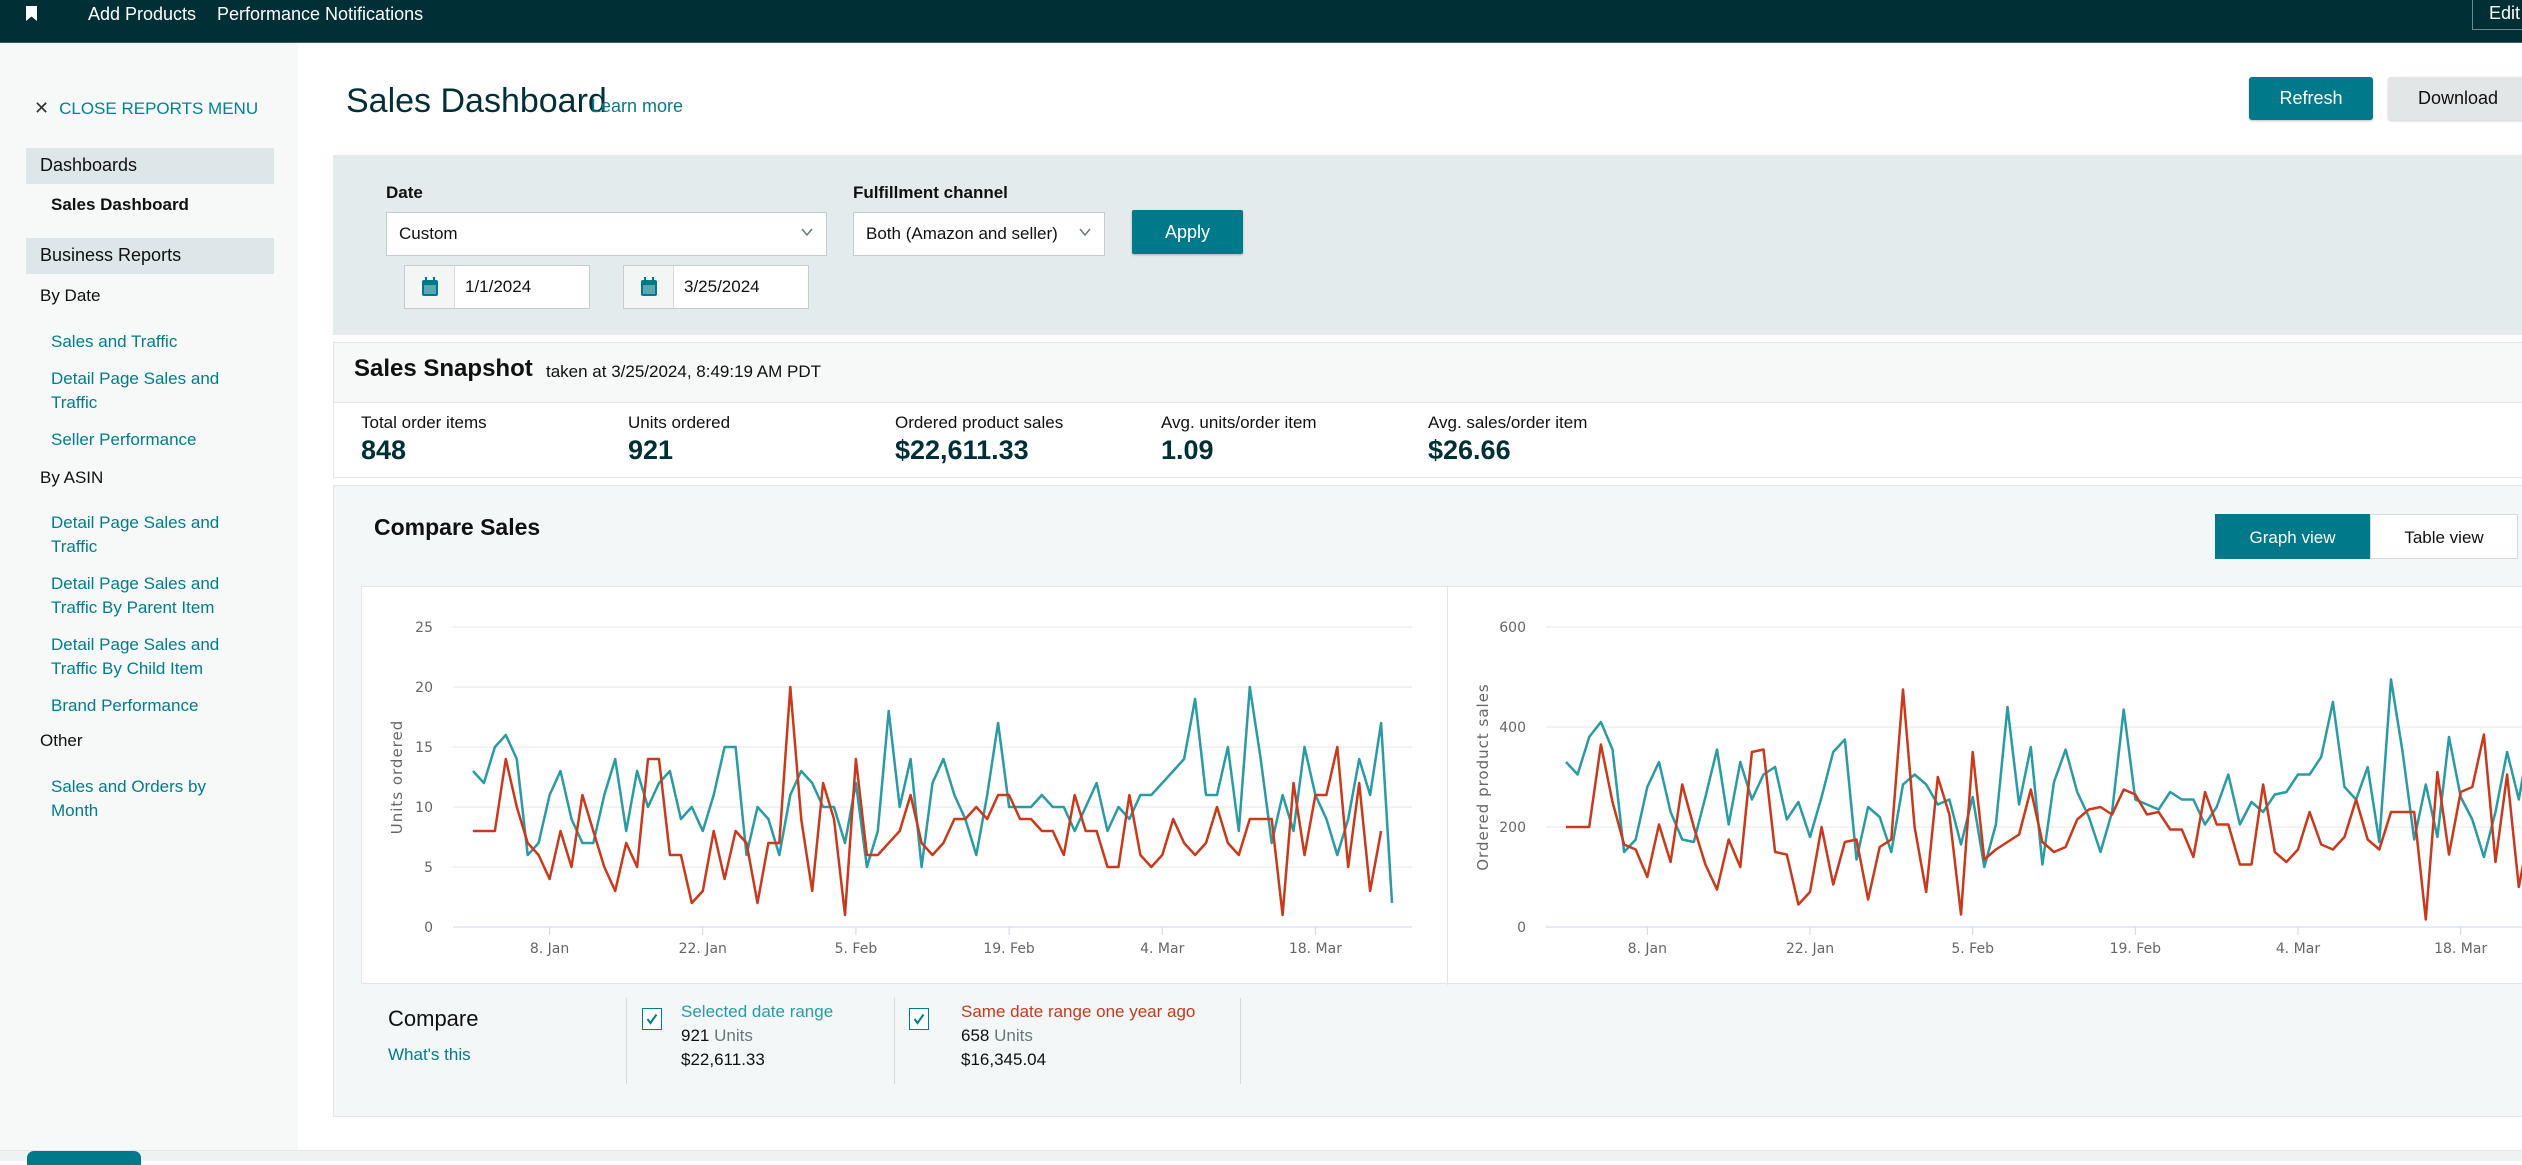 The image size is (2522, 1165). I want to click on metric-label: Total order items, so click(424, 422).